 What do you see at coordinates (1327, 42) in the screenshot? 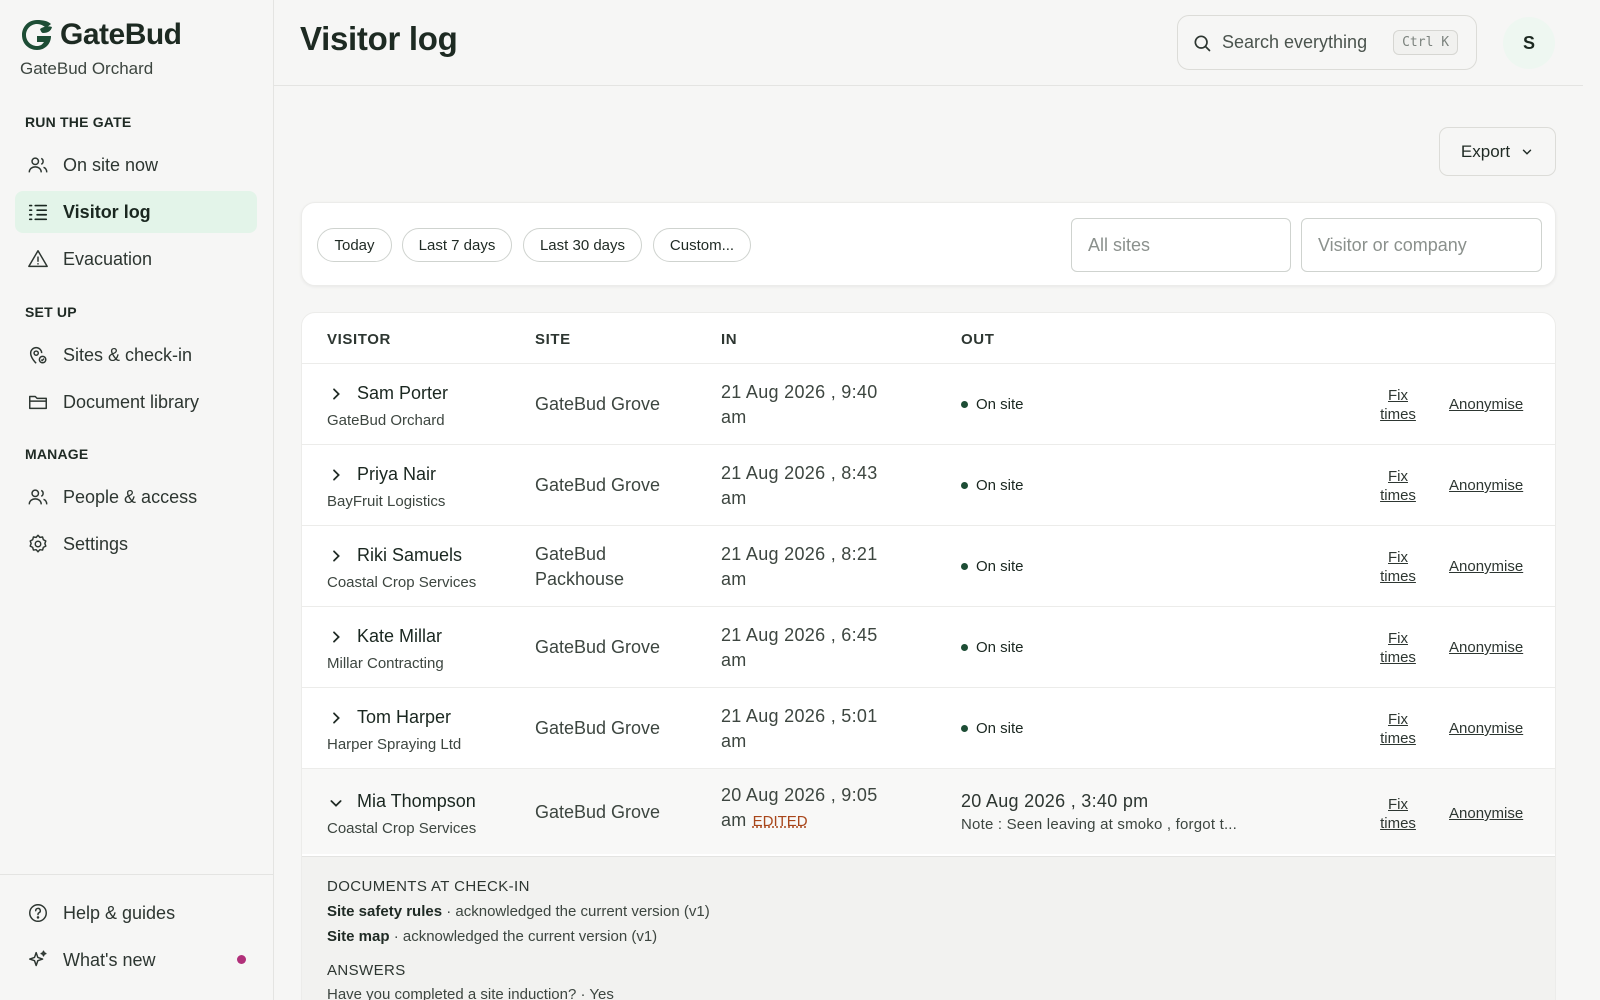
I see `global-search: Search everything Ctrl K` at bounding box center [1327, 42].